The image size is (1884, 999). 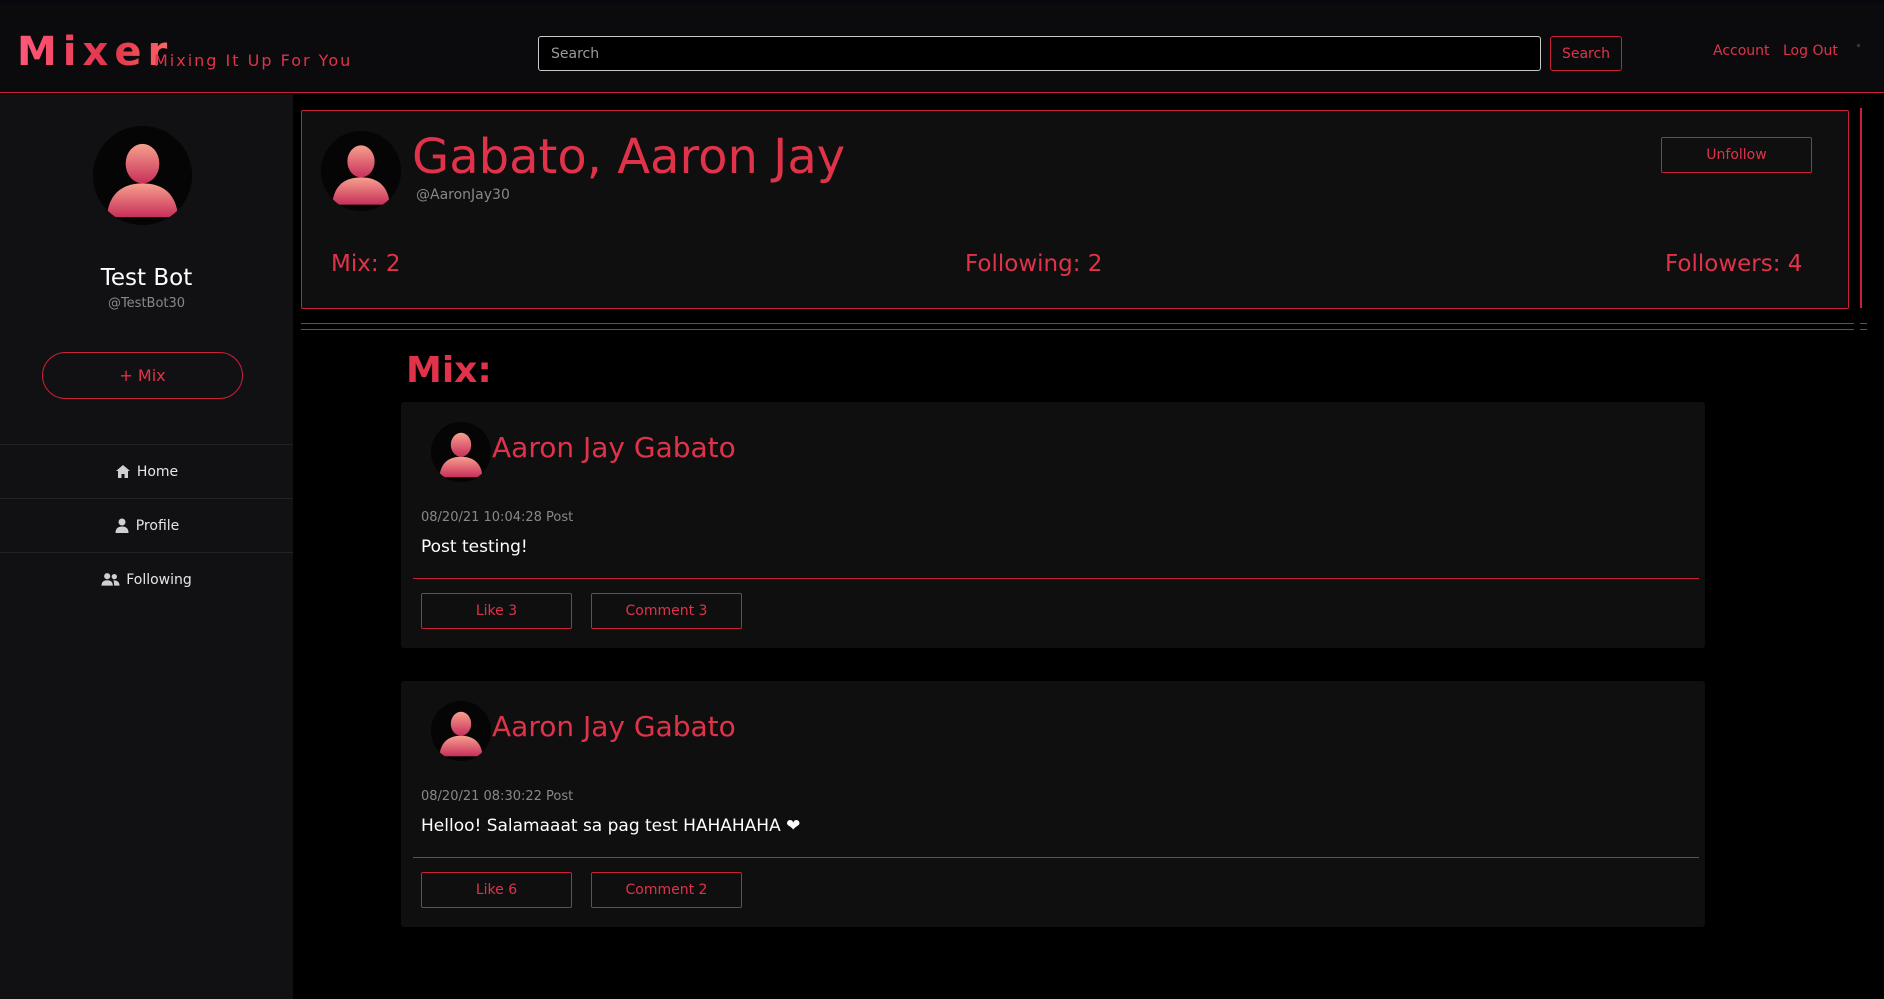 What do you see at coordinates (157, 525) in the screenshot?
I see `sidebar-item-label: Profile` at bounding box center [157, 525].